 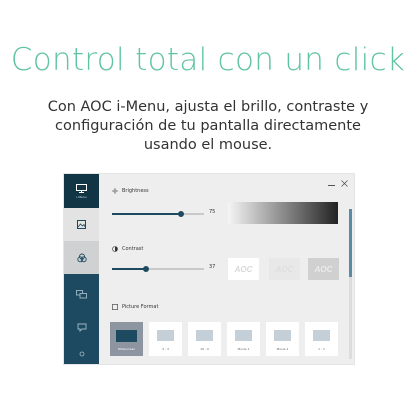 What do you see at coordinates (208, 145) in the screenshot?
I see `subtitle-line-3: usando el mouse.` at bounding box center [208, 145].